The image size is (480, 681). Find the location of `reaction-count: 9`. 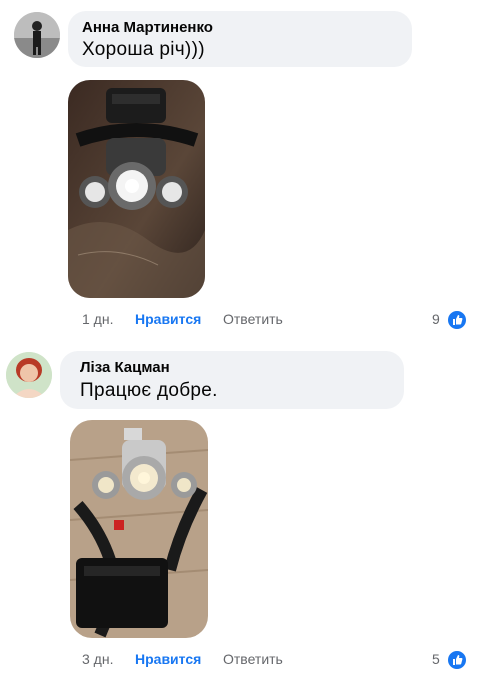

reaction-count: 9 is located at coordinates (436, 319).